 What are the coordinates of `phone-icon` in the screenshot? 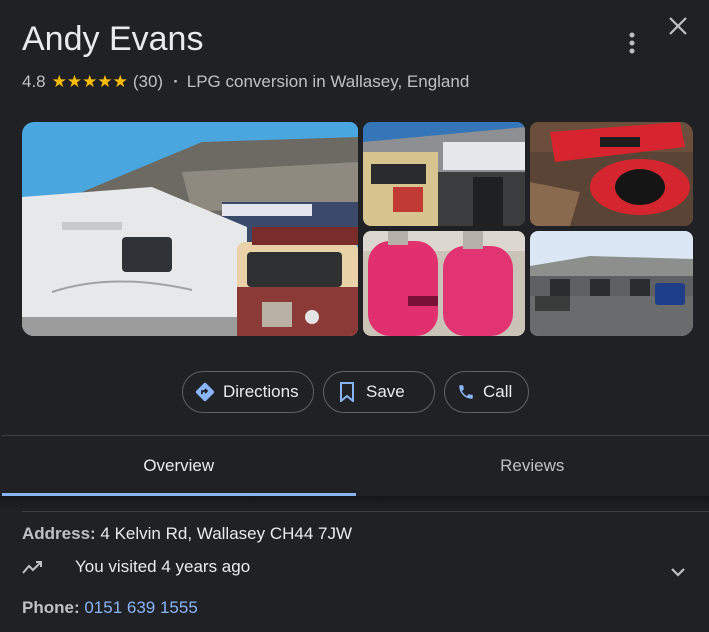 It's located at (466, 392).